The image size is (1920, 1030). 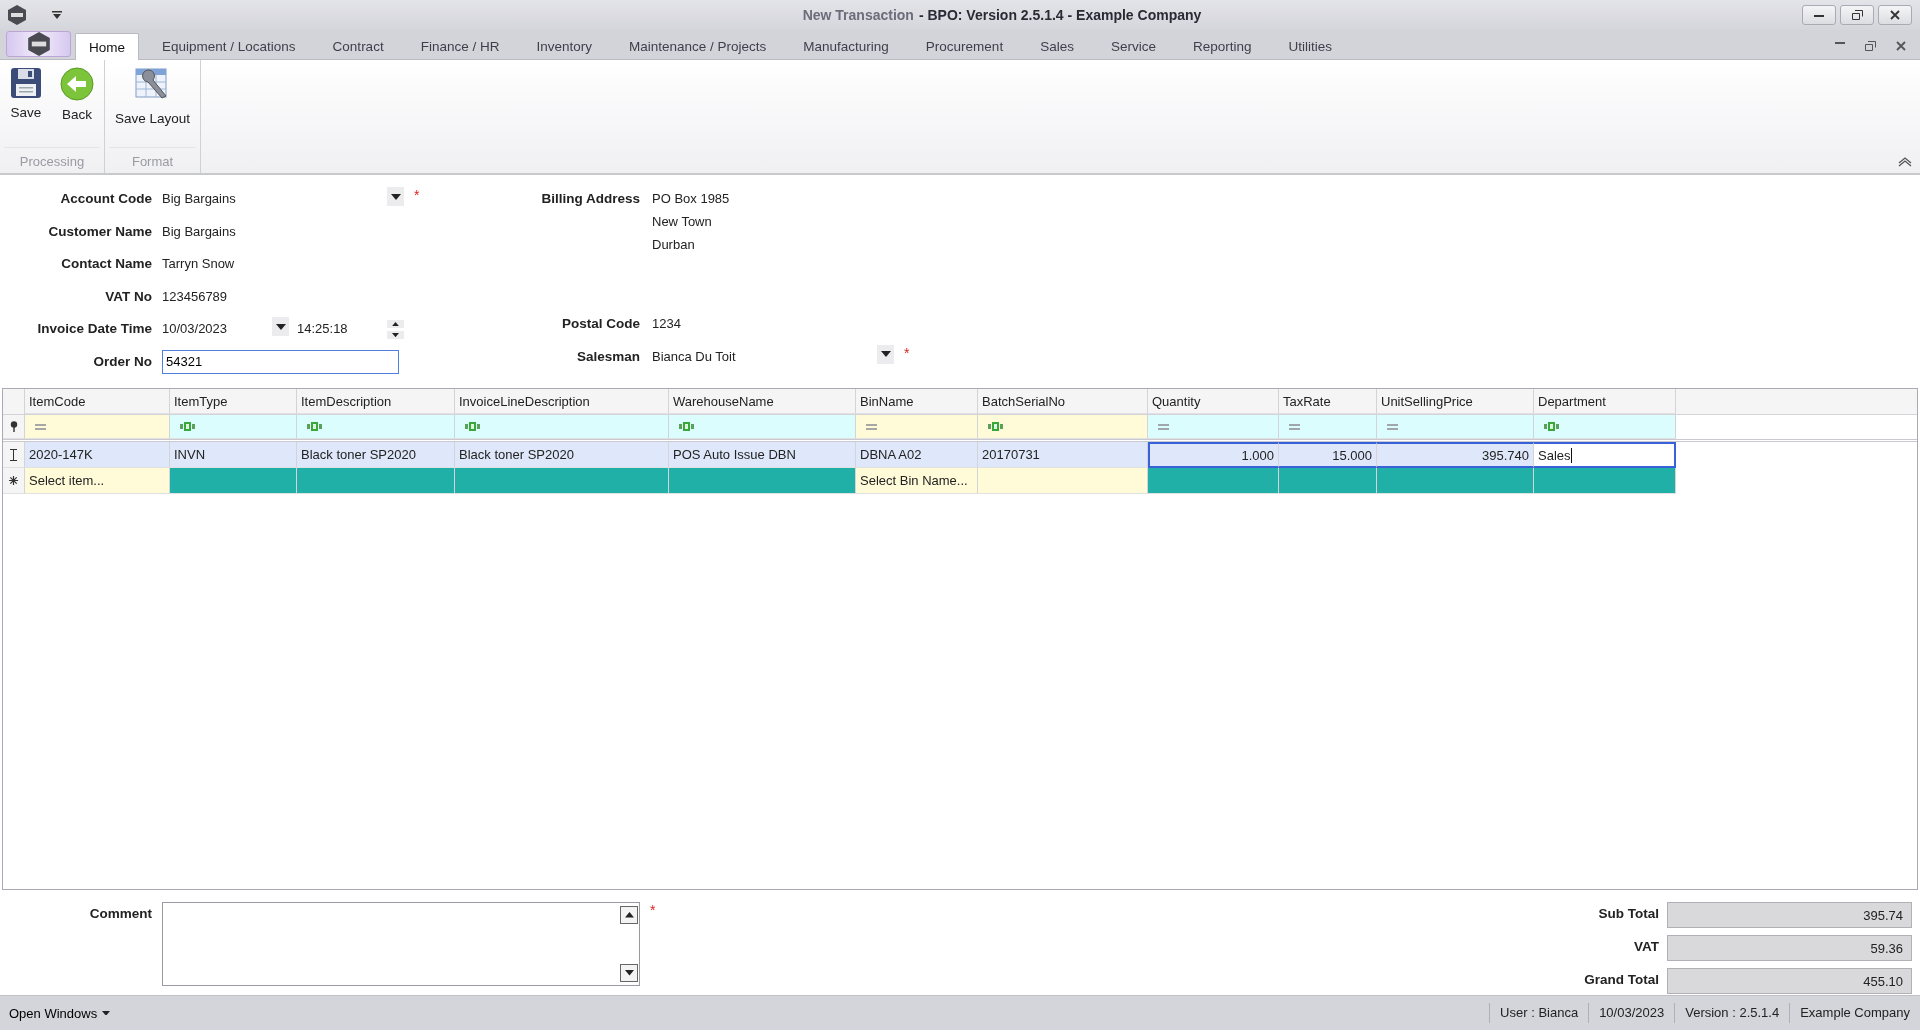 What do you see at coordinates (107, 46) in the screenshot?
I see `ribbon-tab: Home` at bounding box center [107, 46].